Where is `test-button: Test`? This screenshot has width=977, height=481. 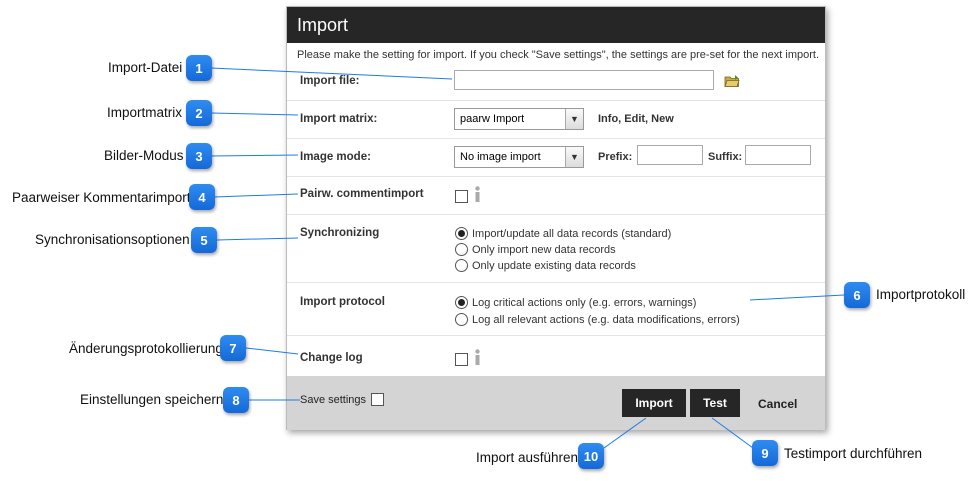
test-button: Test is located at coordinates (715, 403).